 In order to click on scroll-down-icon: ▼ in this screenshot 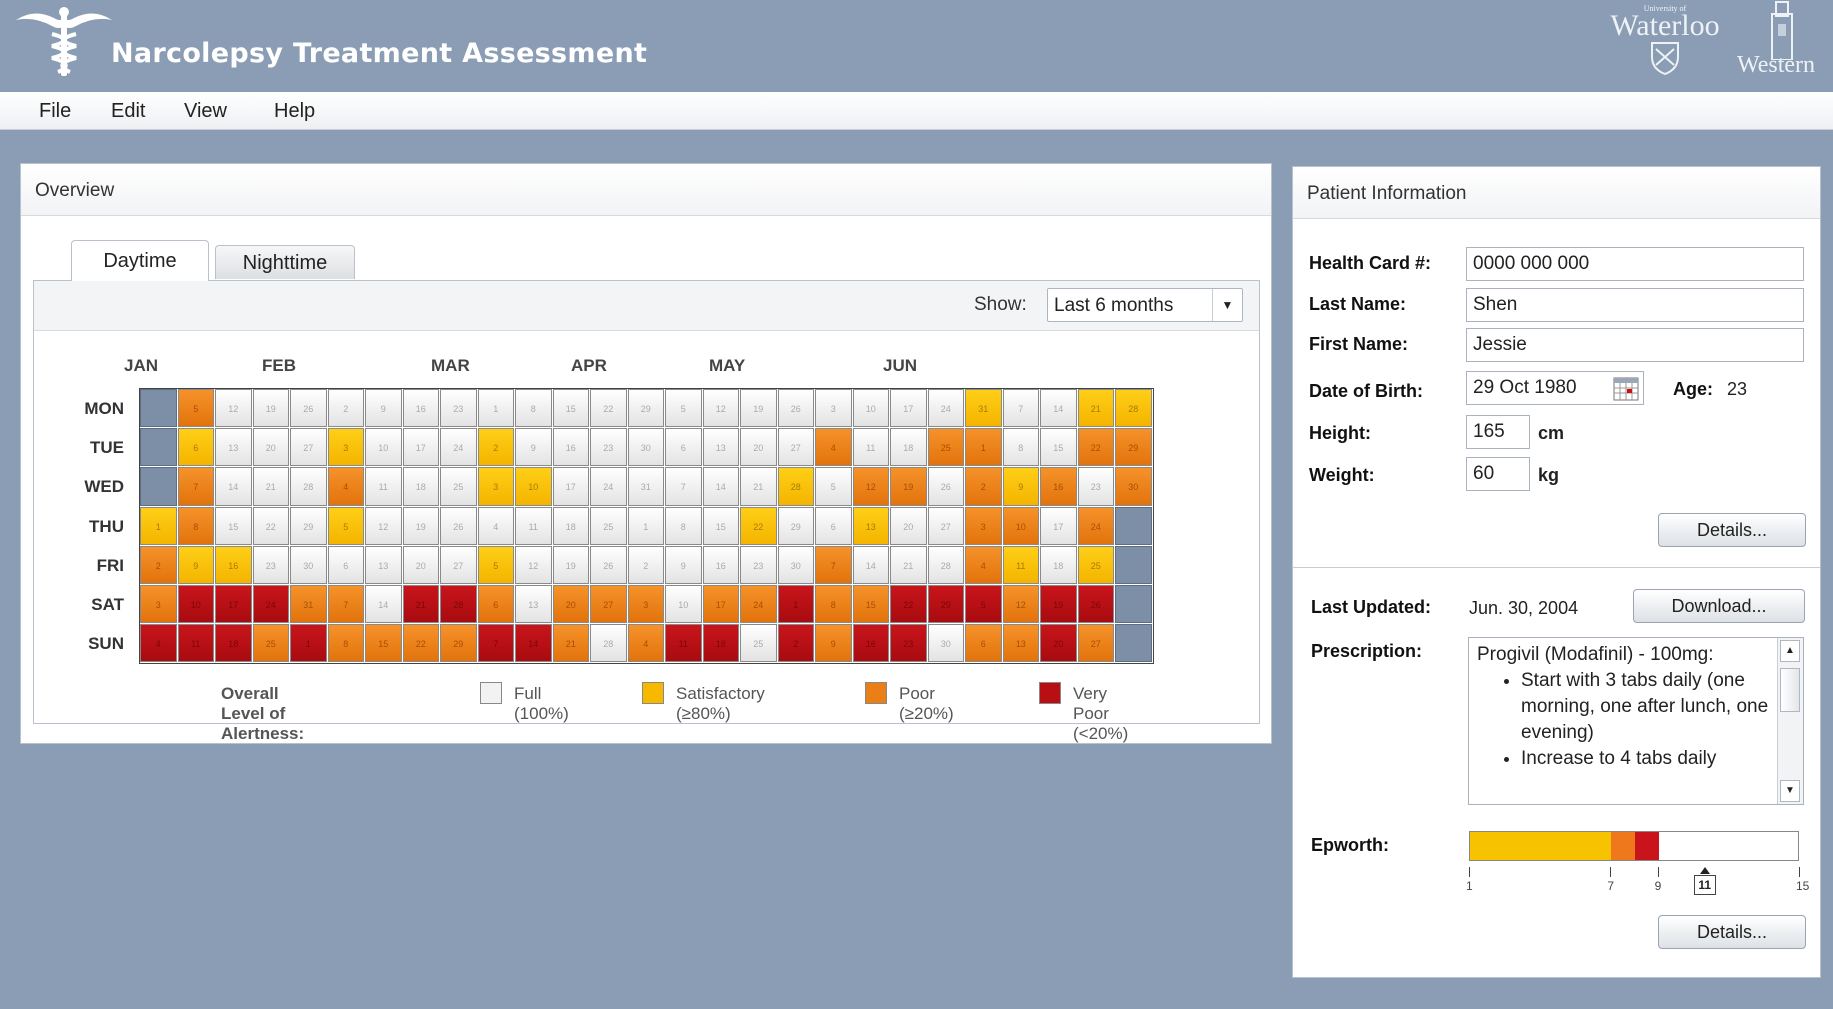, I will do `click(1790, 791)`.